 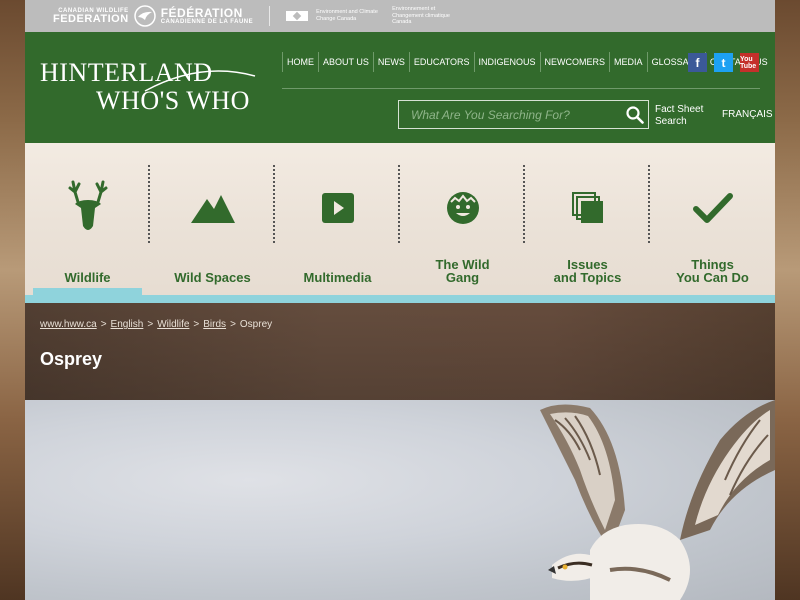 What do you see at coordinates (144, 16) in the screenshot?
I see `cwf-bird-icon` at bounding box center [144, 16].